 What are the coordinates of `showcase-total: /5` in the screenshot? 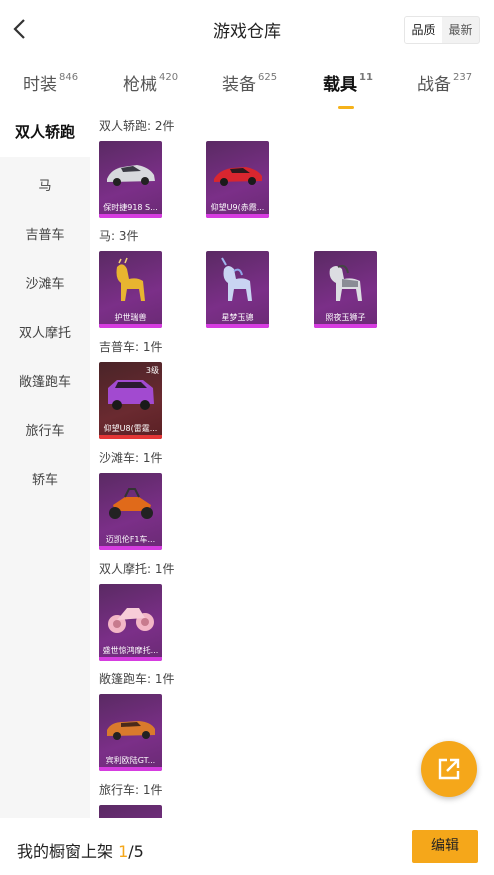 It's located at (136, 851).